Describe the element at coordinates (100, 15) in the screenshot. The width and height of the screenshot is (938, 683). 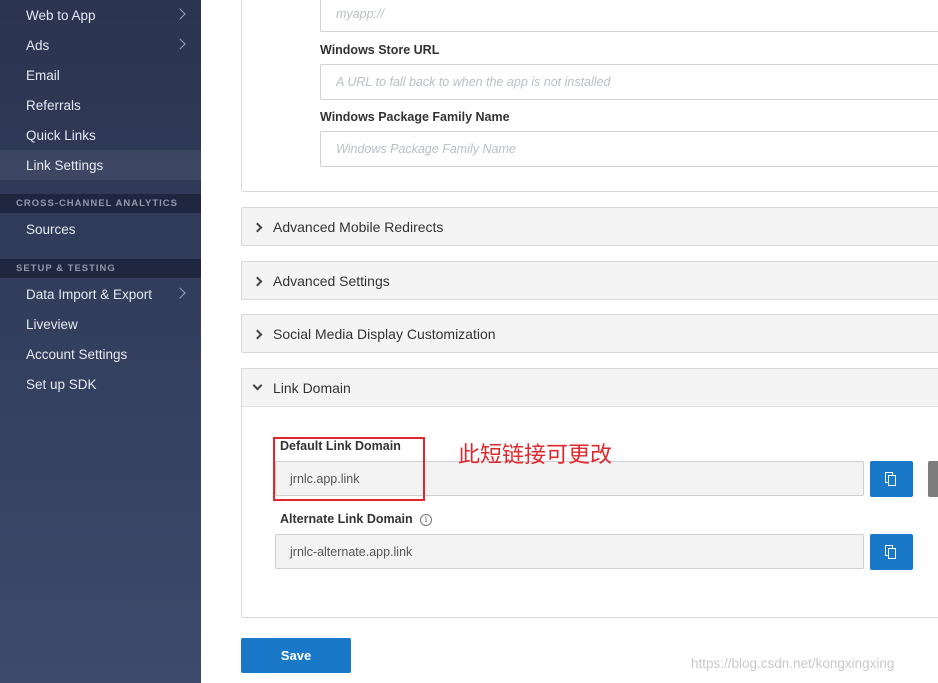
I see `nav-item-web-to-app: Web to App` at that location.